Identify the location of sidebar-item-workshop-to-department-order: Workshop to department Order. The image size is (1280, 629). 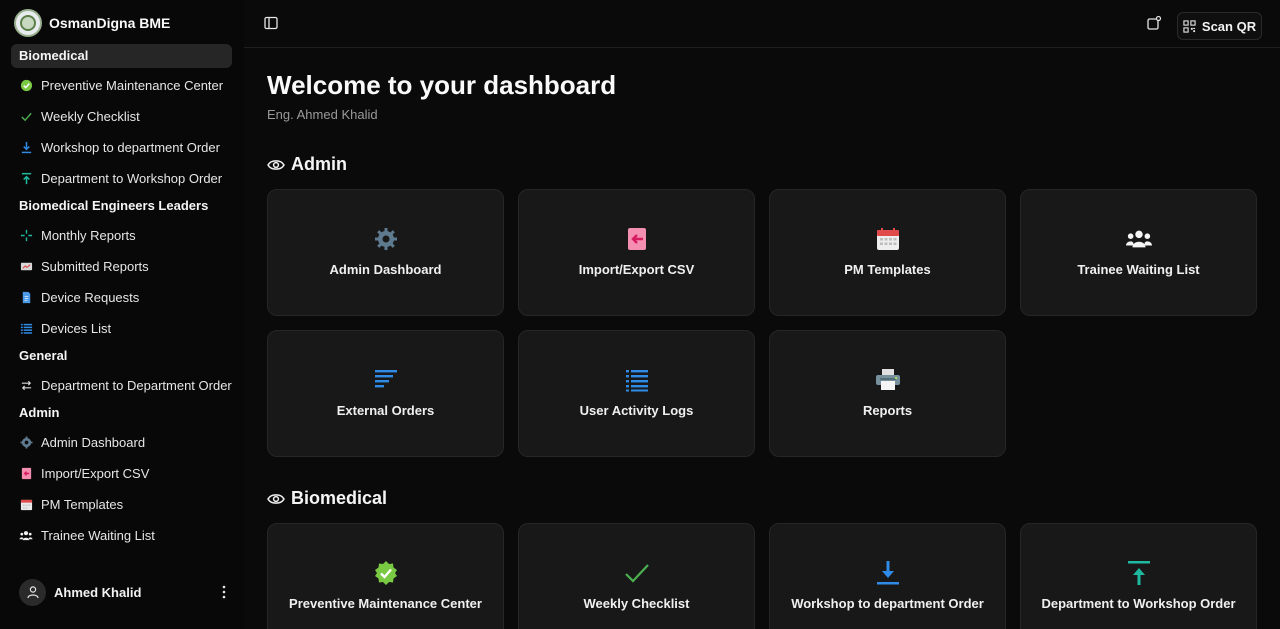
(121, 147).